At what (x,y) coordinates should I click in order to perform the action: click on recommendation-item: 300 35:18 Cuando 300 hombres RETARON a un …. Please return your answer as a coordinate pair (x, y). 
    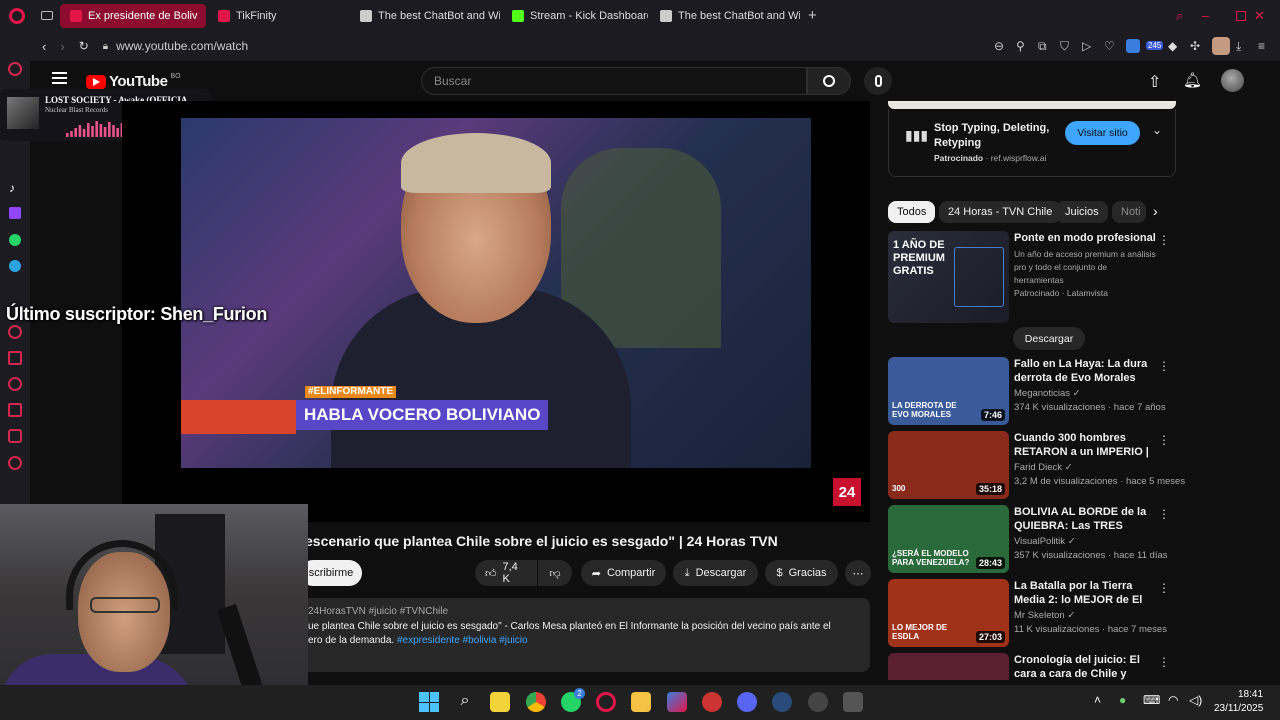
    Looking at the image, I should click on (1036, 465).